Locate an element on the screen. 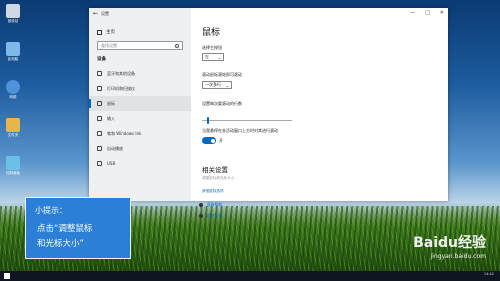  sidebar-item-pen: 笔和 Windows Ink is located at coordinates (140, 133).